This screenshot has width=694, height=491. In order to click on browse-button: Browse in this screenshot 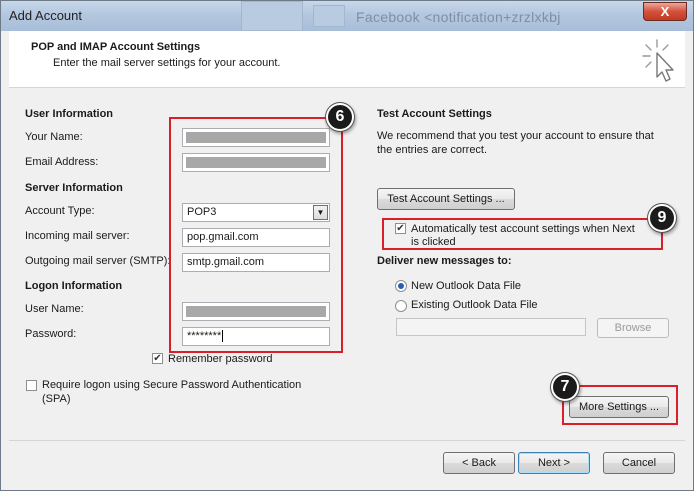, I will do `click(633, 328)`.